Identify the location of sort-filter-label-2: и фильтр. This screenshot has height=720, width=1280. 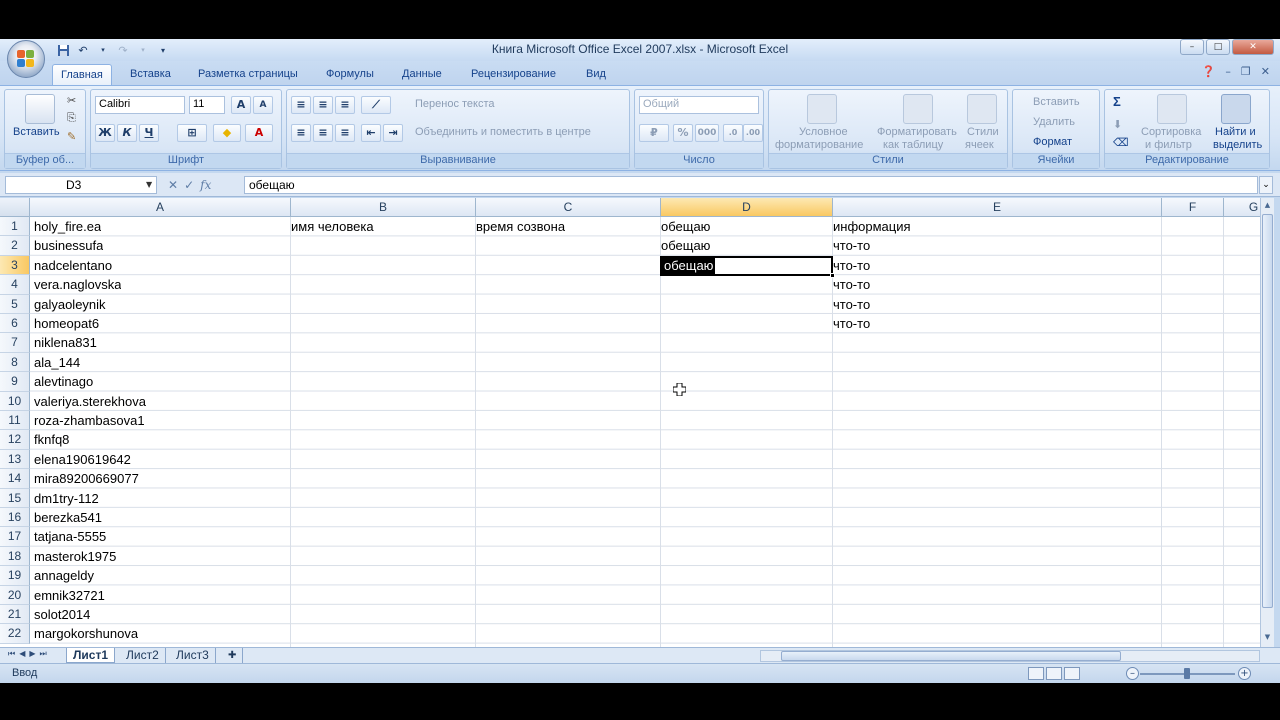
(1168, 145).